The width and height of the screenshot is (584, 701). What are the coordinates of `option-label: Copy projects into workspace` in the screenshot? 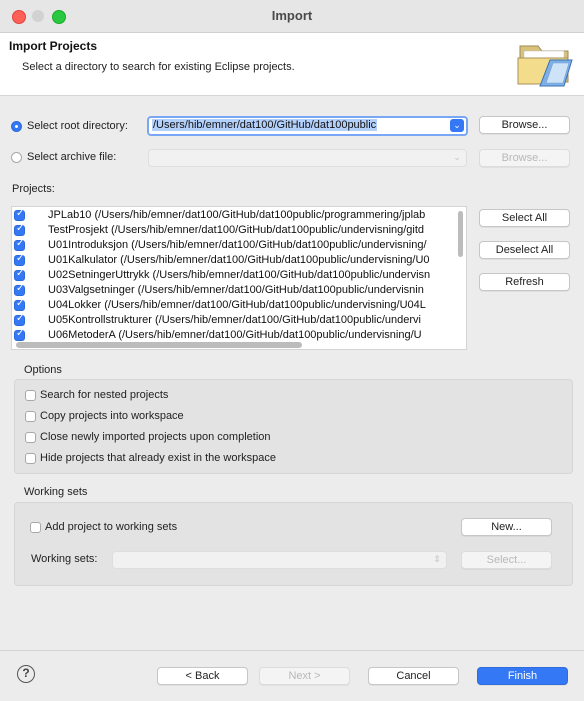 It's located at (112, 416).